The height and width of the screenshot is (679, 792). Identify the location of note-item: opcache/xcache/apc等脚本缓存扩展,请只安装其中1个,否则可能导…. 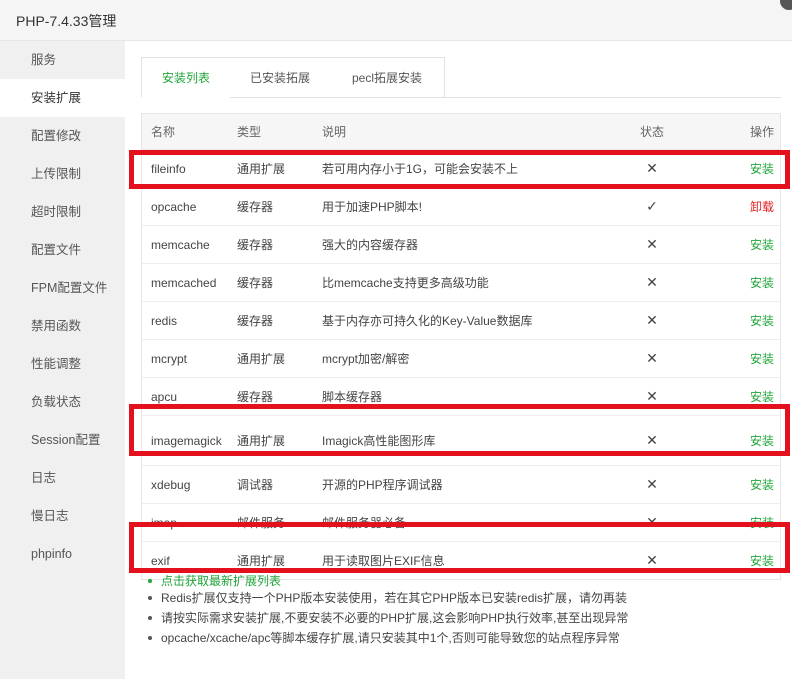
(465, 638).